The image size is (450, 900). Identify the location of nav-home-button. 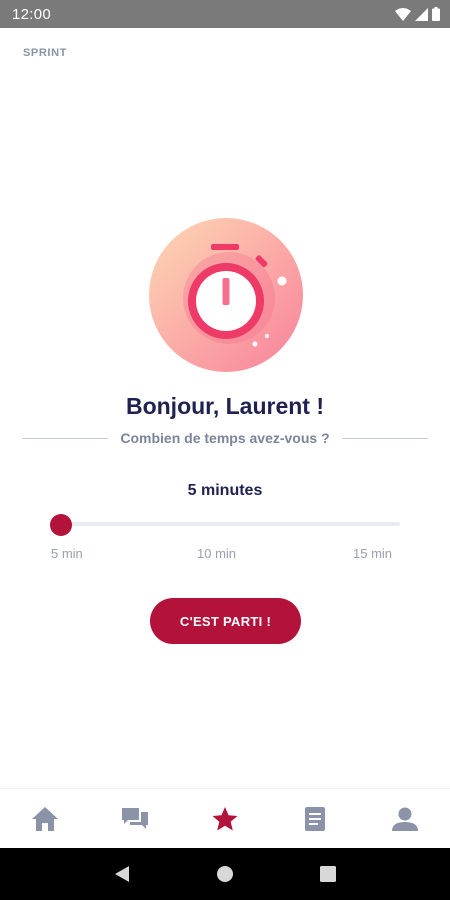
(225, 874).